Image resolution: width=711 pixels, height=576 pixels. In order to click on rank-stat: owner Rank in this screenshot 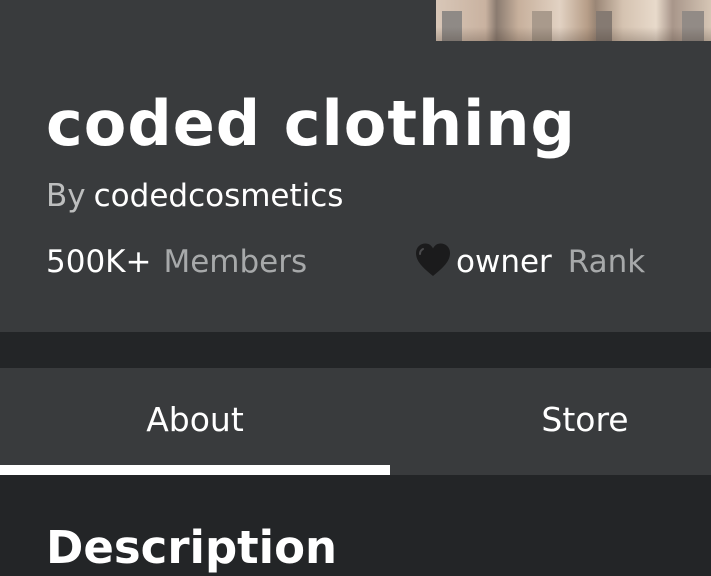, I will do `click(529, 262)`.